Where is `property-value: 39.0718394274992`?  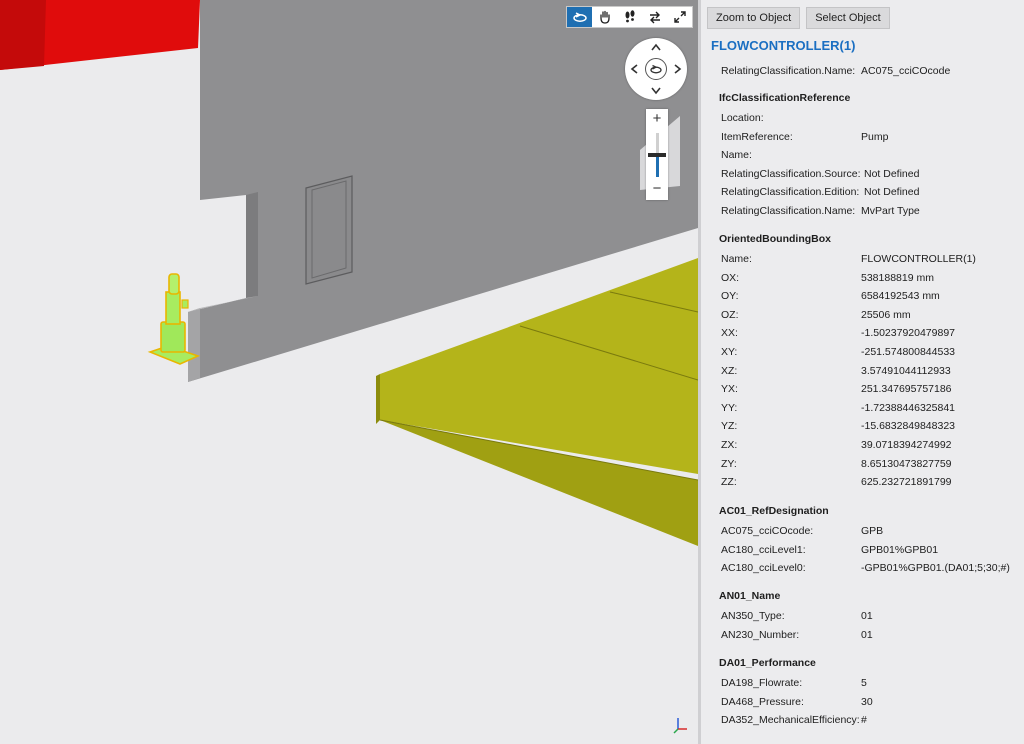 property-value: 39.0718394274992 is located at coordinates (906, 445).